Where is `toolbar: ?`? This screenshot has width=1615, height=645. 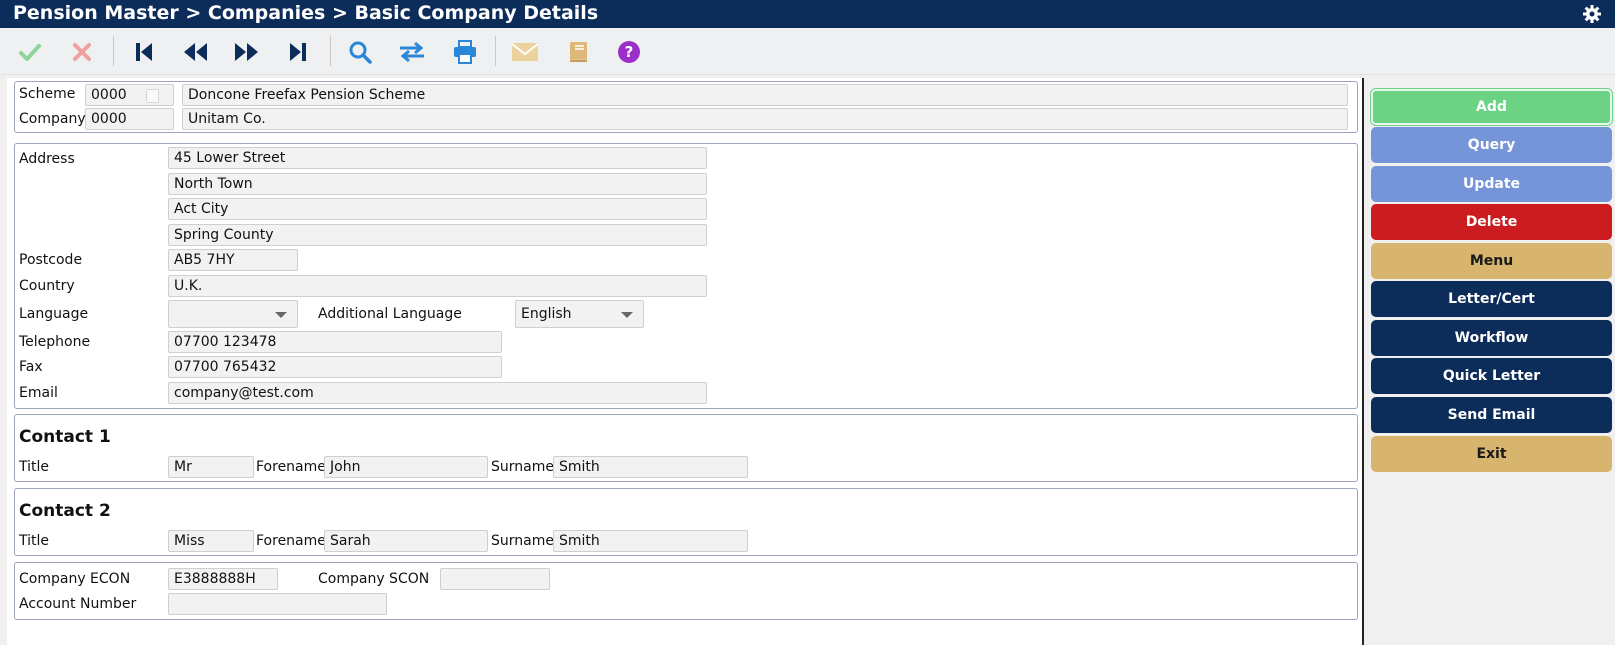 toolbar: ? is located at coordinates (807, 51).